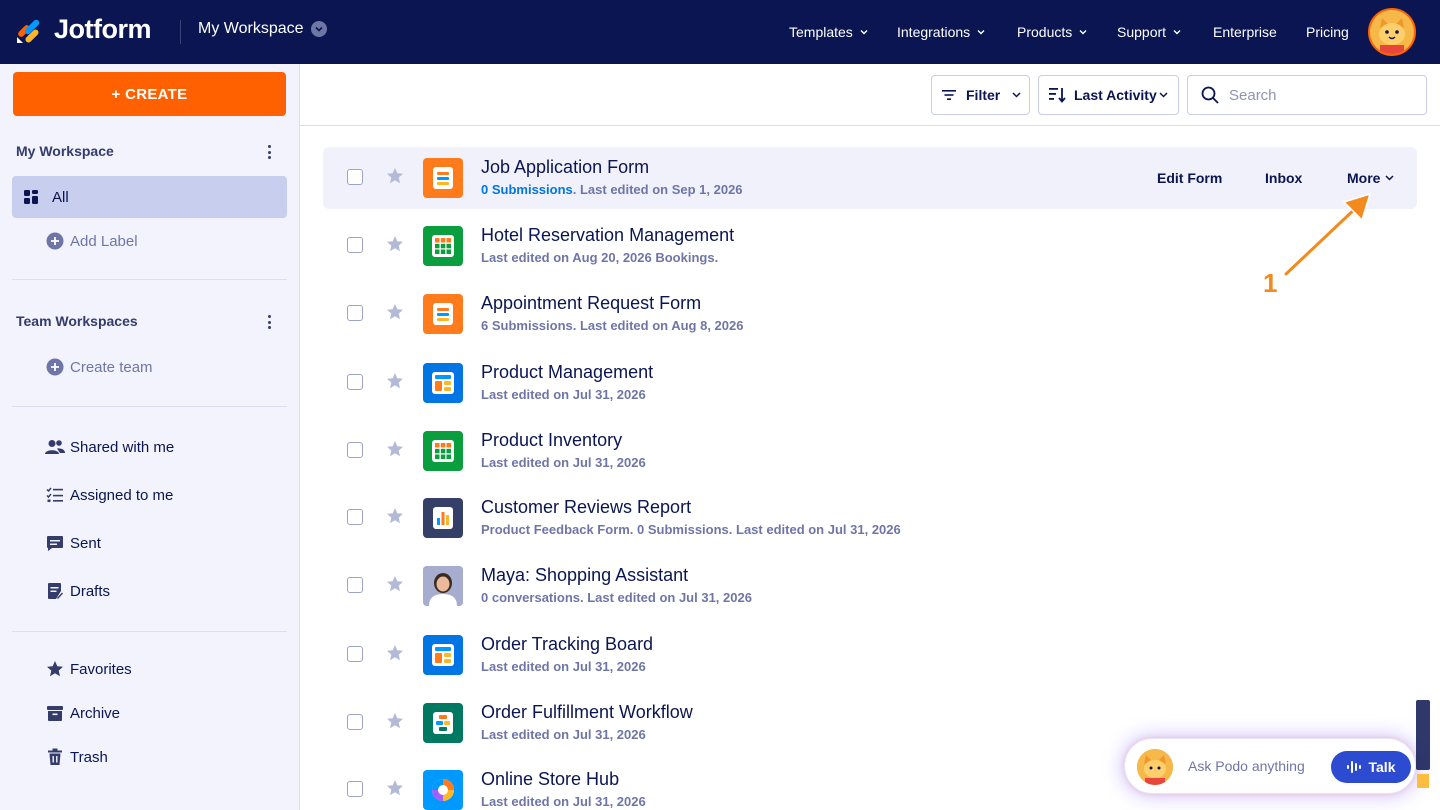 The image size is (1440, 810). What do you see at coordinates (149, 94) in the screenshot?
I see `create-button: + CREATE` at bounding box center [149, 94].